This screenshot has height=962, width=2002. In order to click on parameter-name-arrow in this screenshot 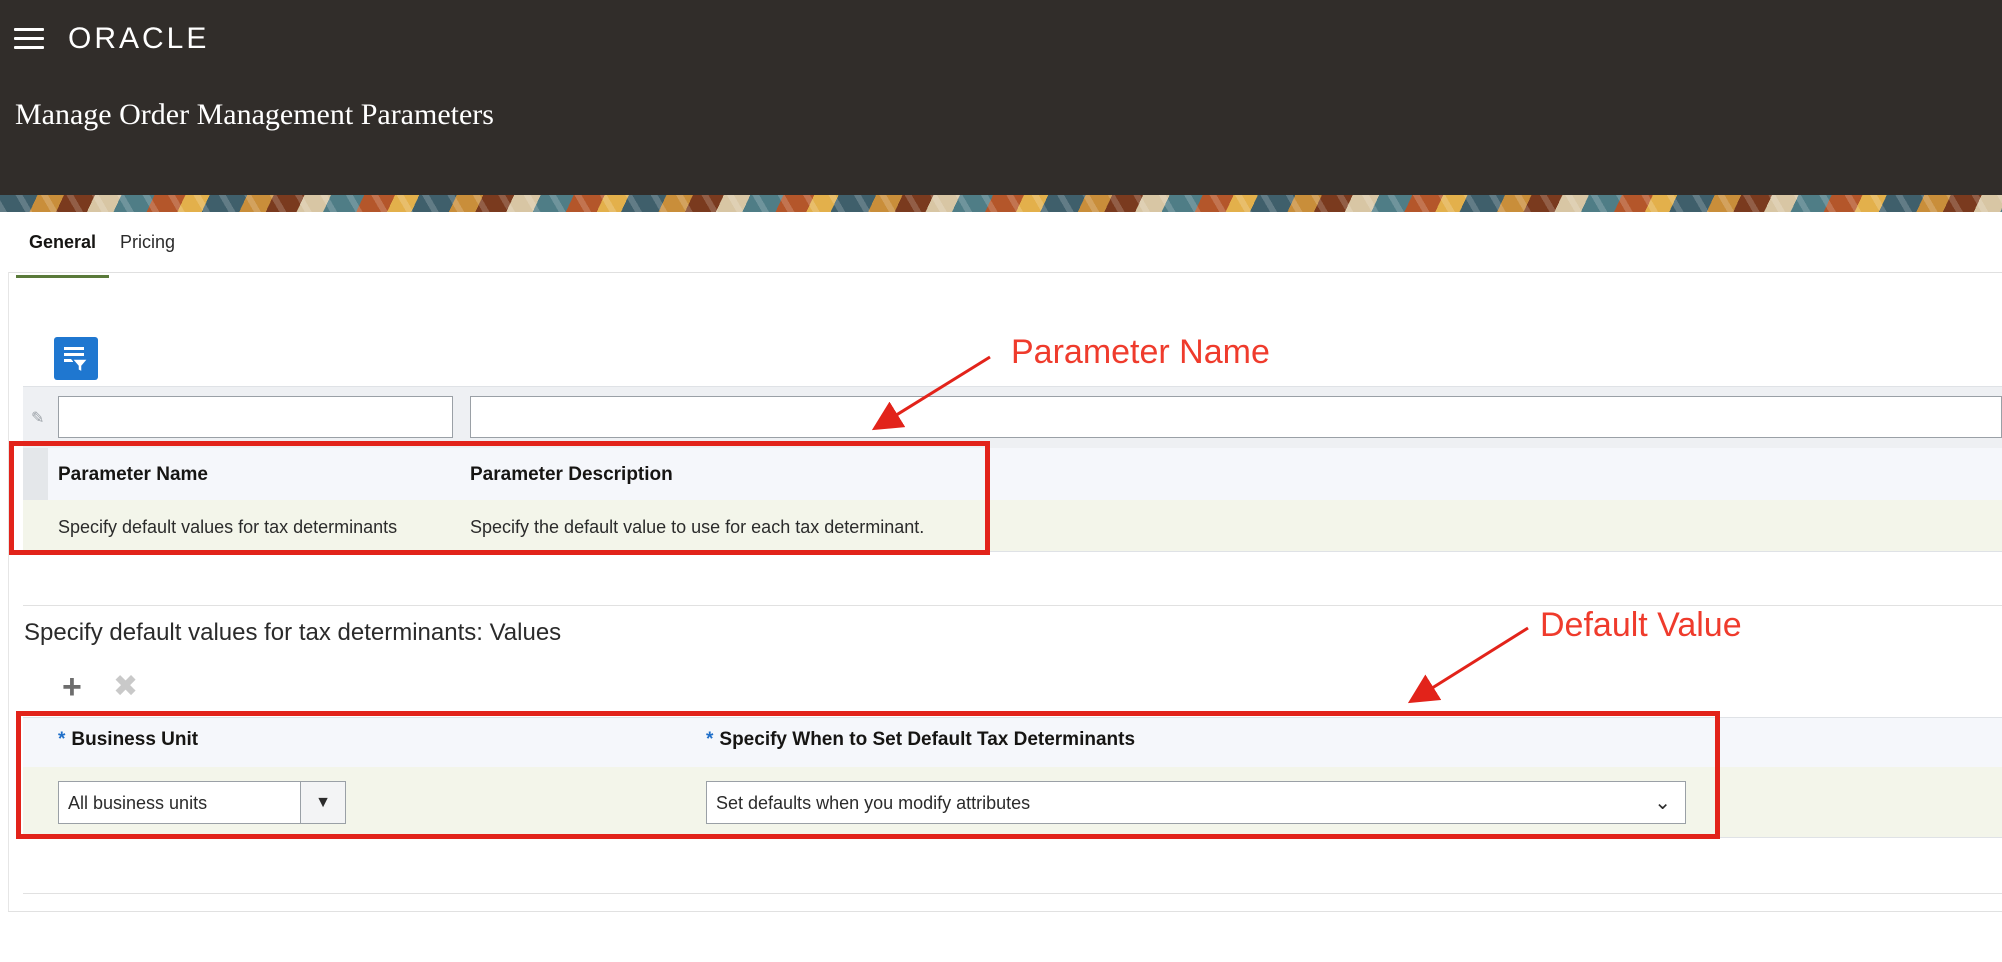, I will do `click(931, 393)`.